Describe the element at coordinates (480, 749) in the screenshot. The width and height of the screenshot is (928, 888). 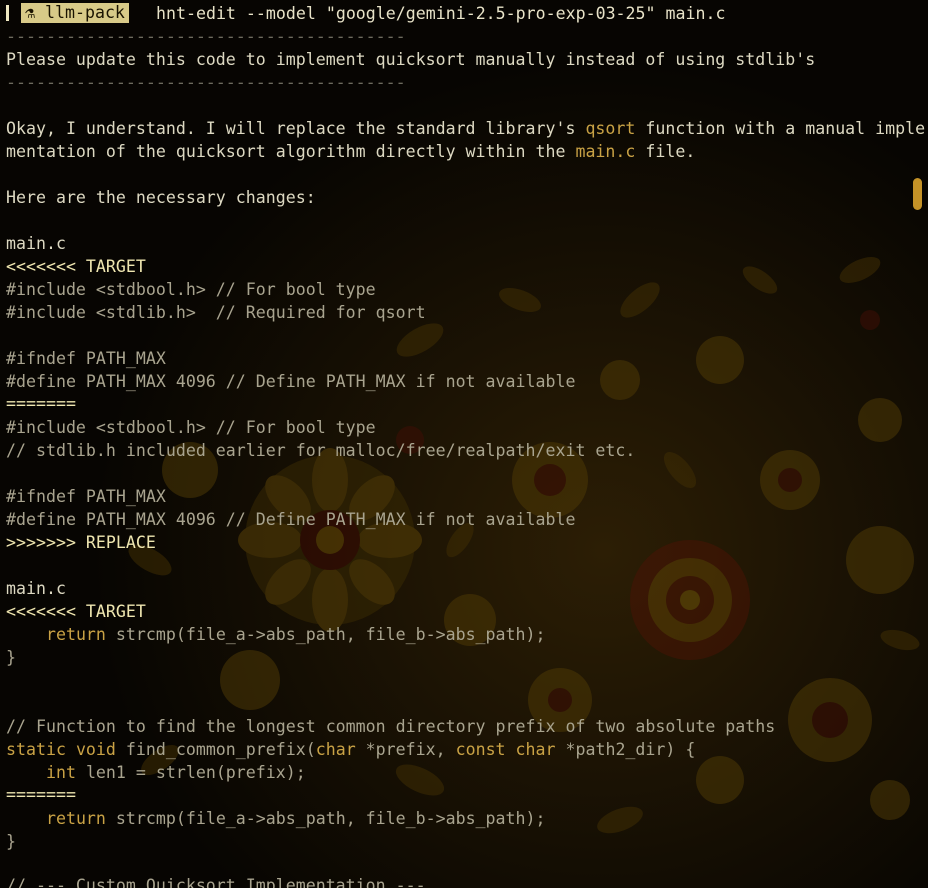
I see `keyword-const: const` at that location.